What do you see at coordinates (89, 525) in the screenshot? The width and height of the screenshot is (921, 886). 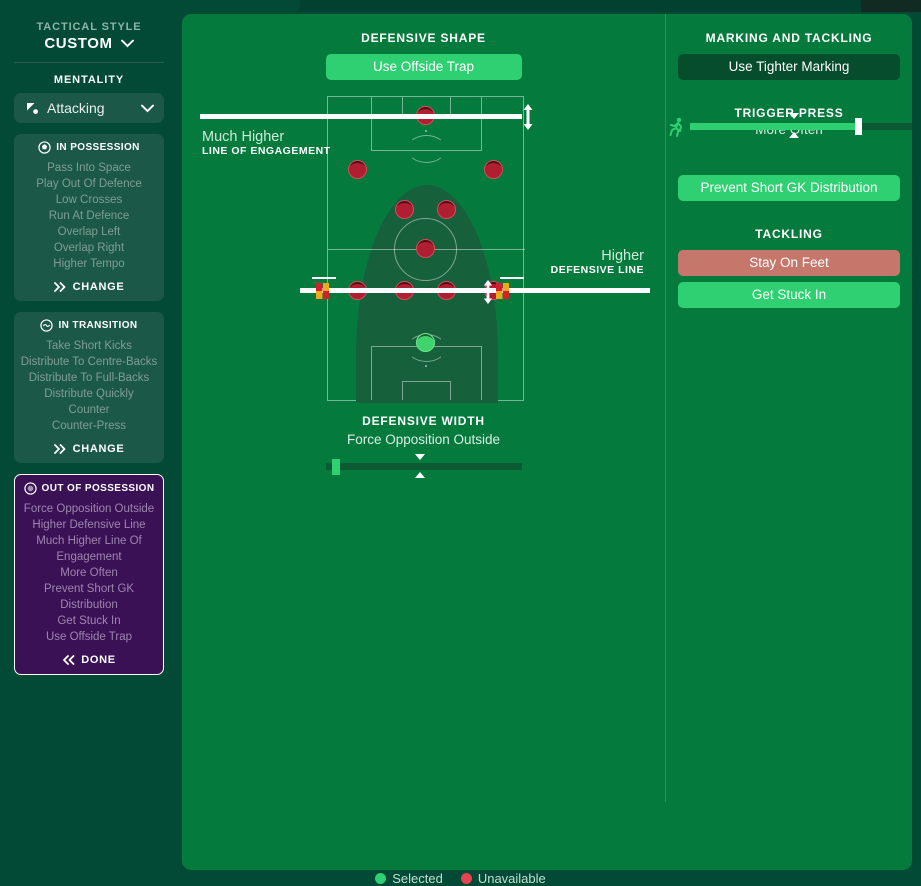 I see `list-item: Higher Defensive Line` at bounding box center [89, 525].